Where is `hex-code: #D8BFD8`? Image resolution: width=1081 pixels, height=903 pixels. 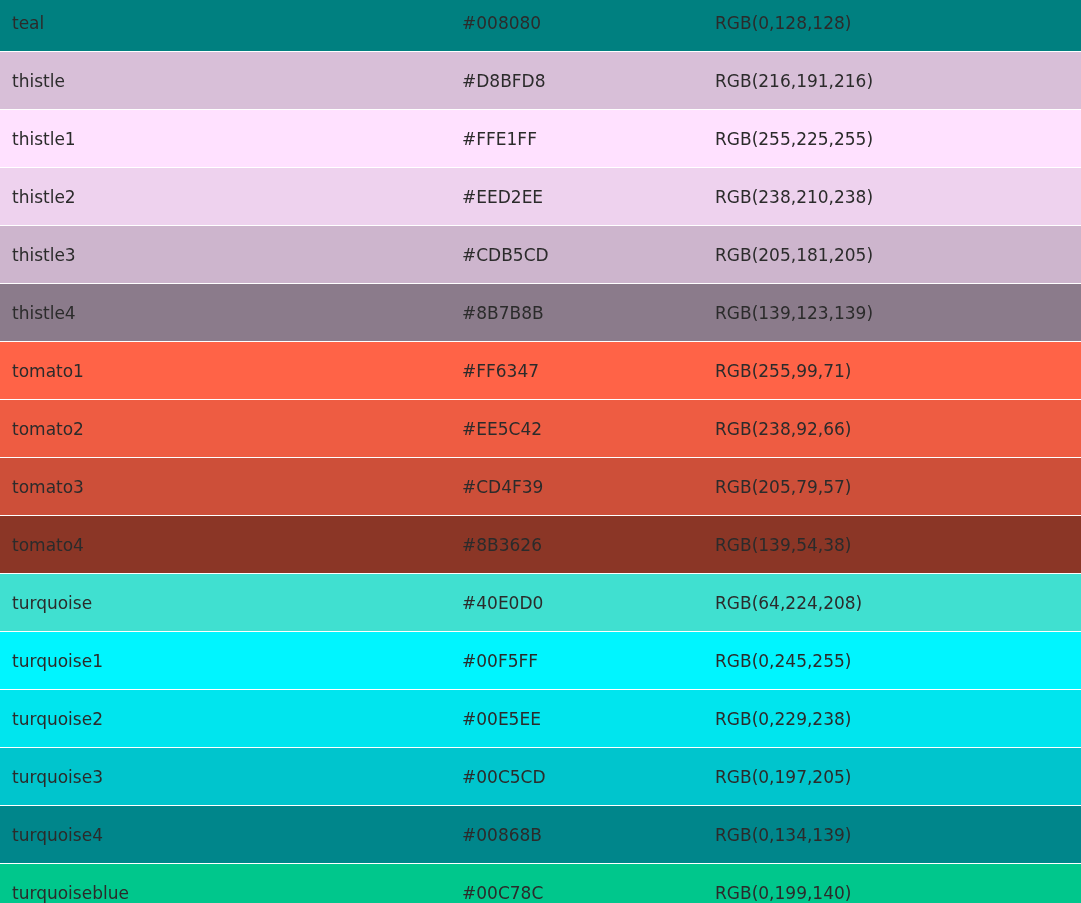
hex-code: #D8BFD8 is located at coordinates (504, 80).